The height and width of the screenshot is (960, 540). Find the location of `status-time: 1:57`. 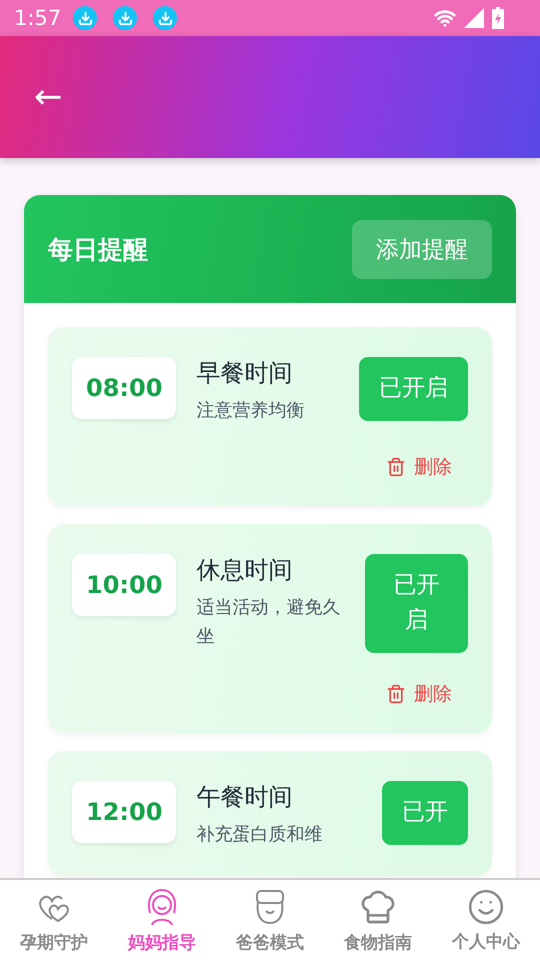

status-time: 1:57 is located at coordinates (38, 18).